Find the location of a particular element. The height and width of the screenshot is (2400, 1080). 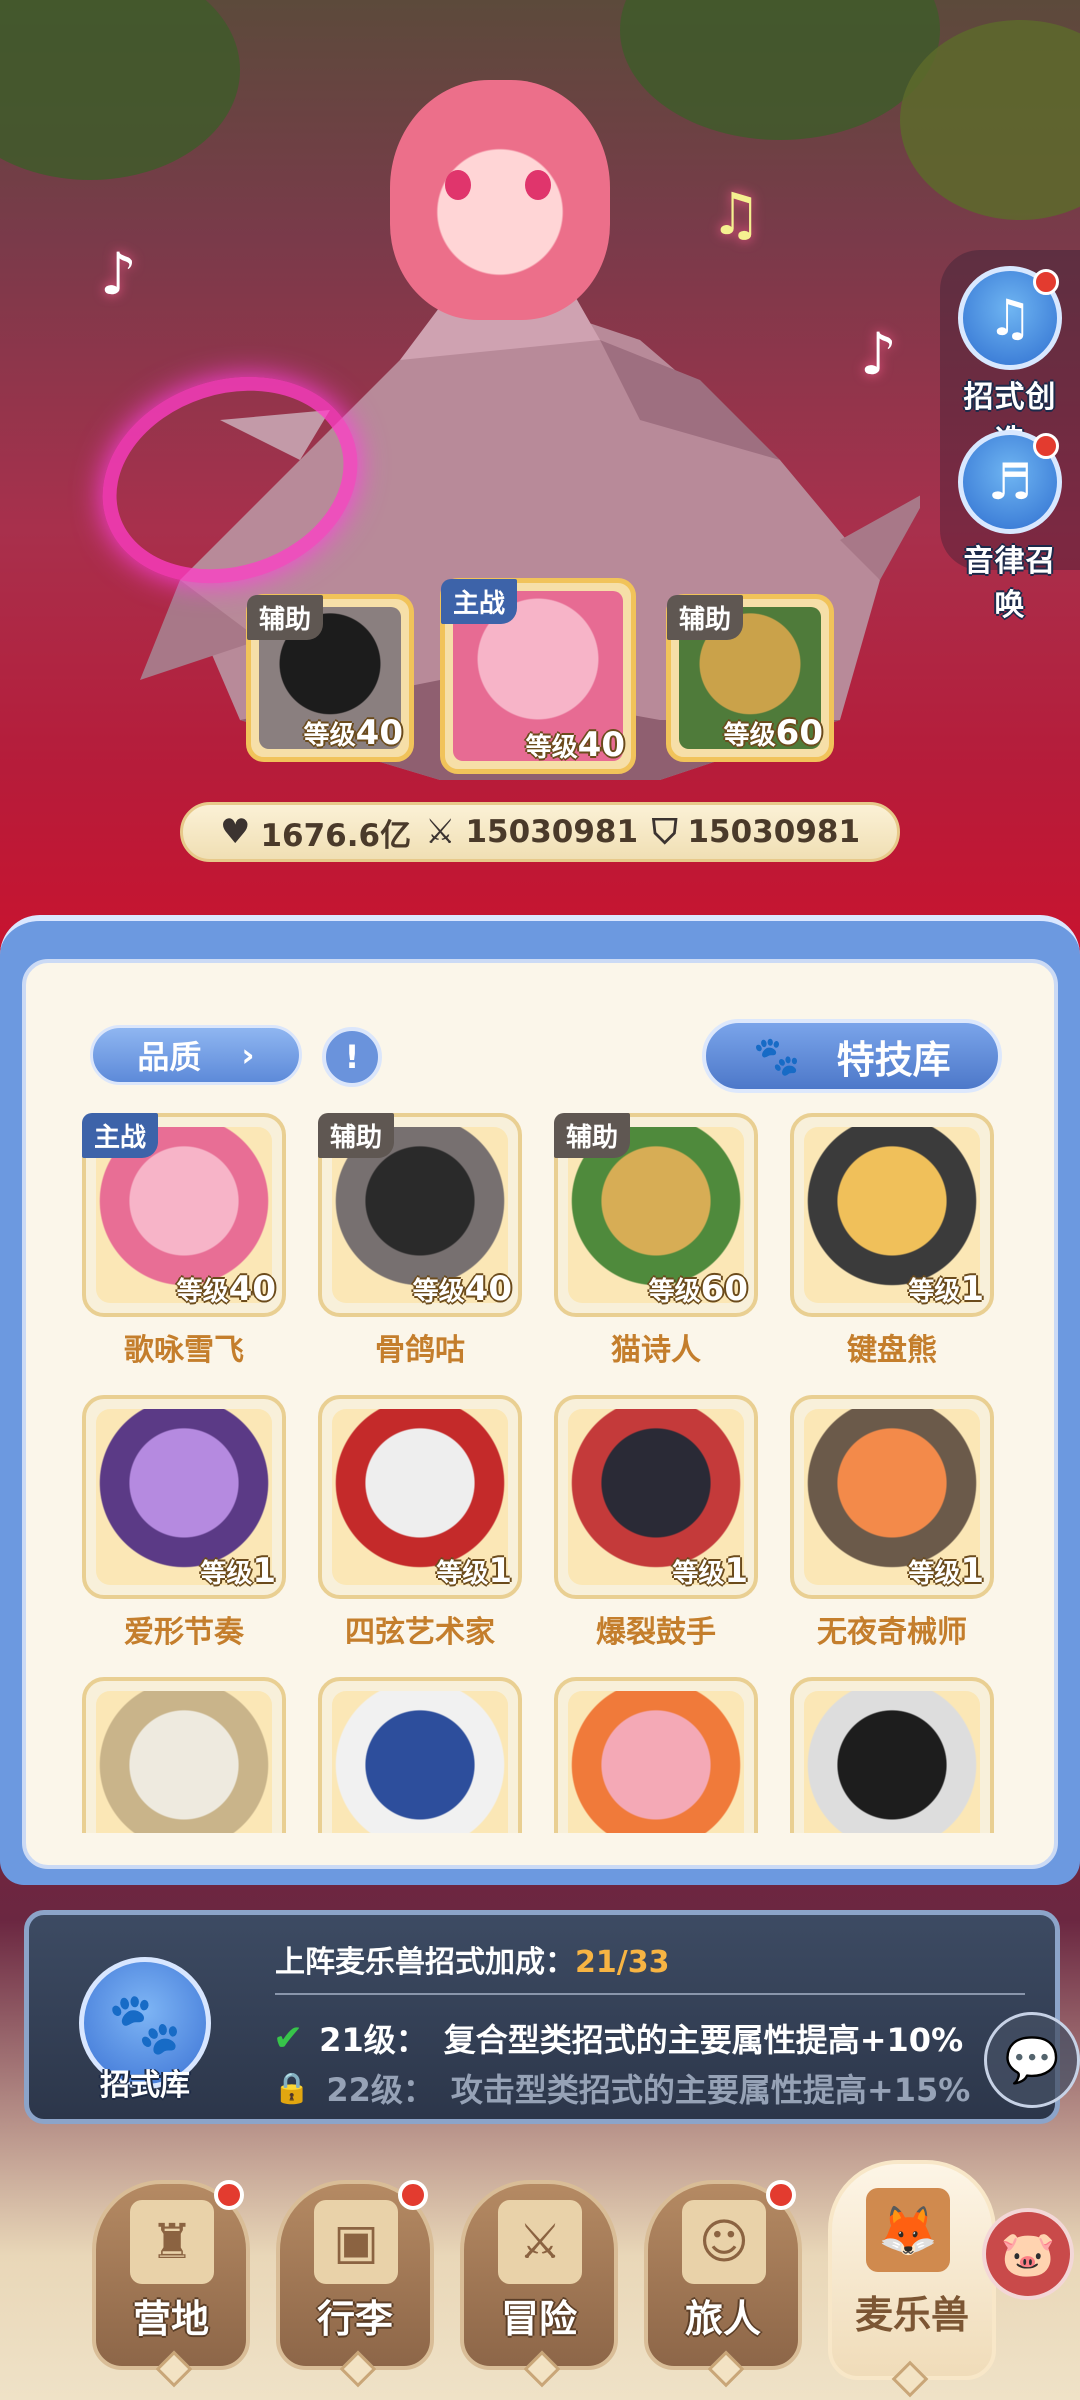

team-slot-support-right: 辅助 等级60 is located at coordinates (750, 678).